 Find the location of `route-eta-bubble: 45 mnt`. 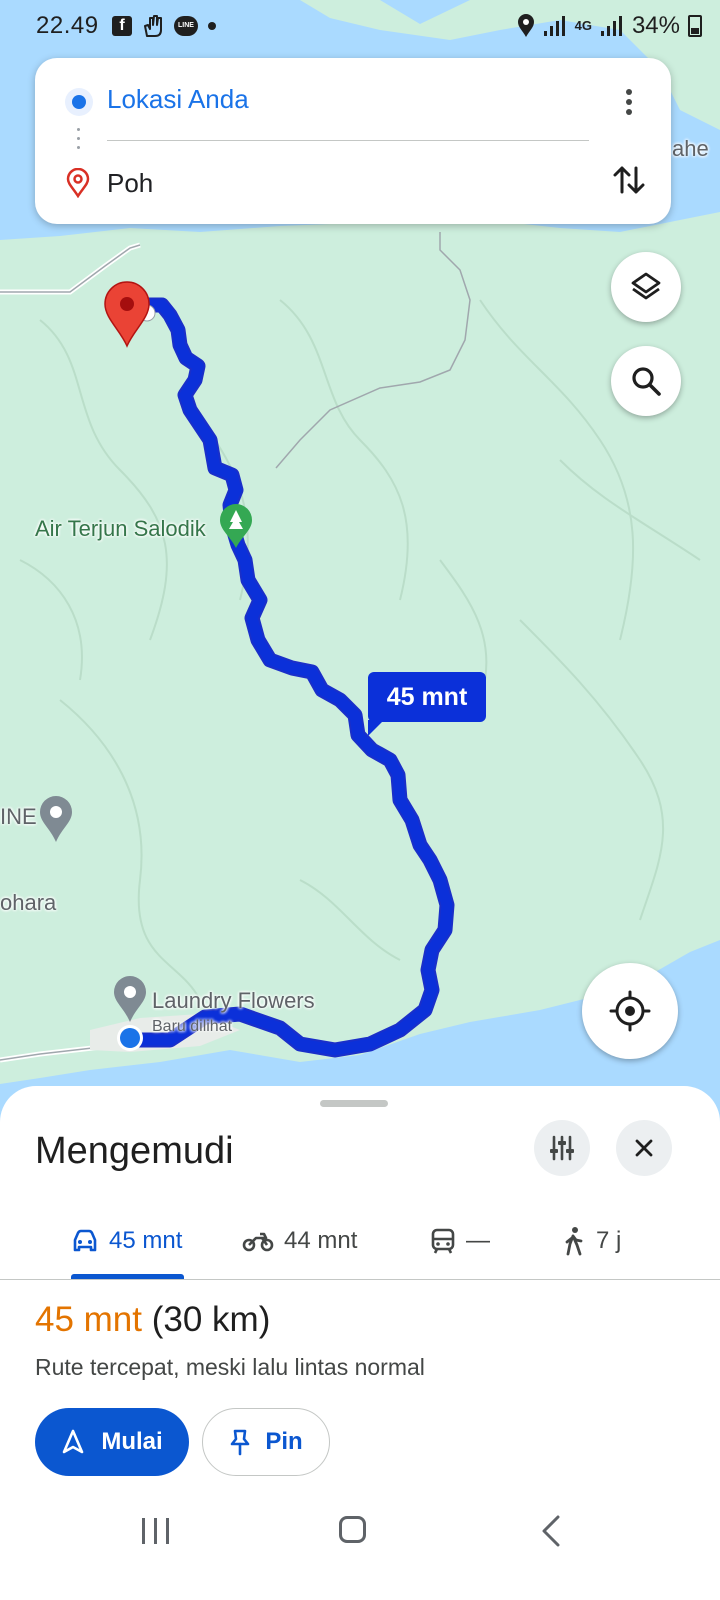

route-eta-bubble: 45 mnt is located at coordinates (427, 704).